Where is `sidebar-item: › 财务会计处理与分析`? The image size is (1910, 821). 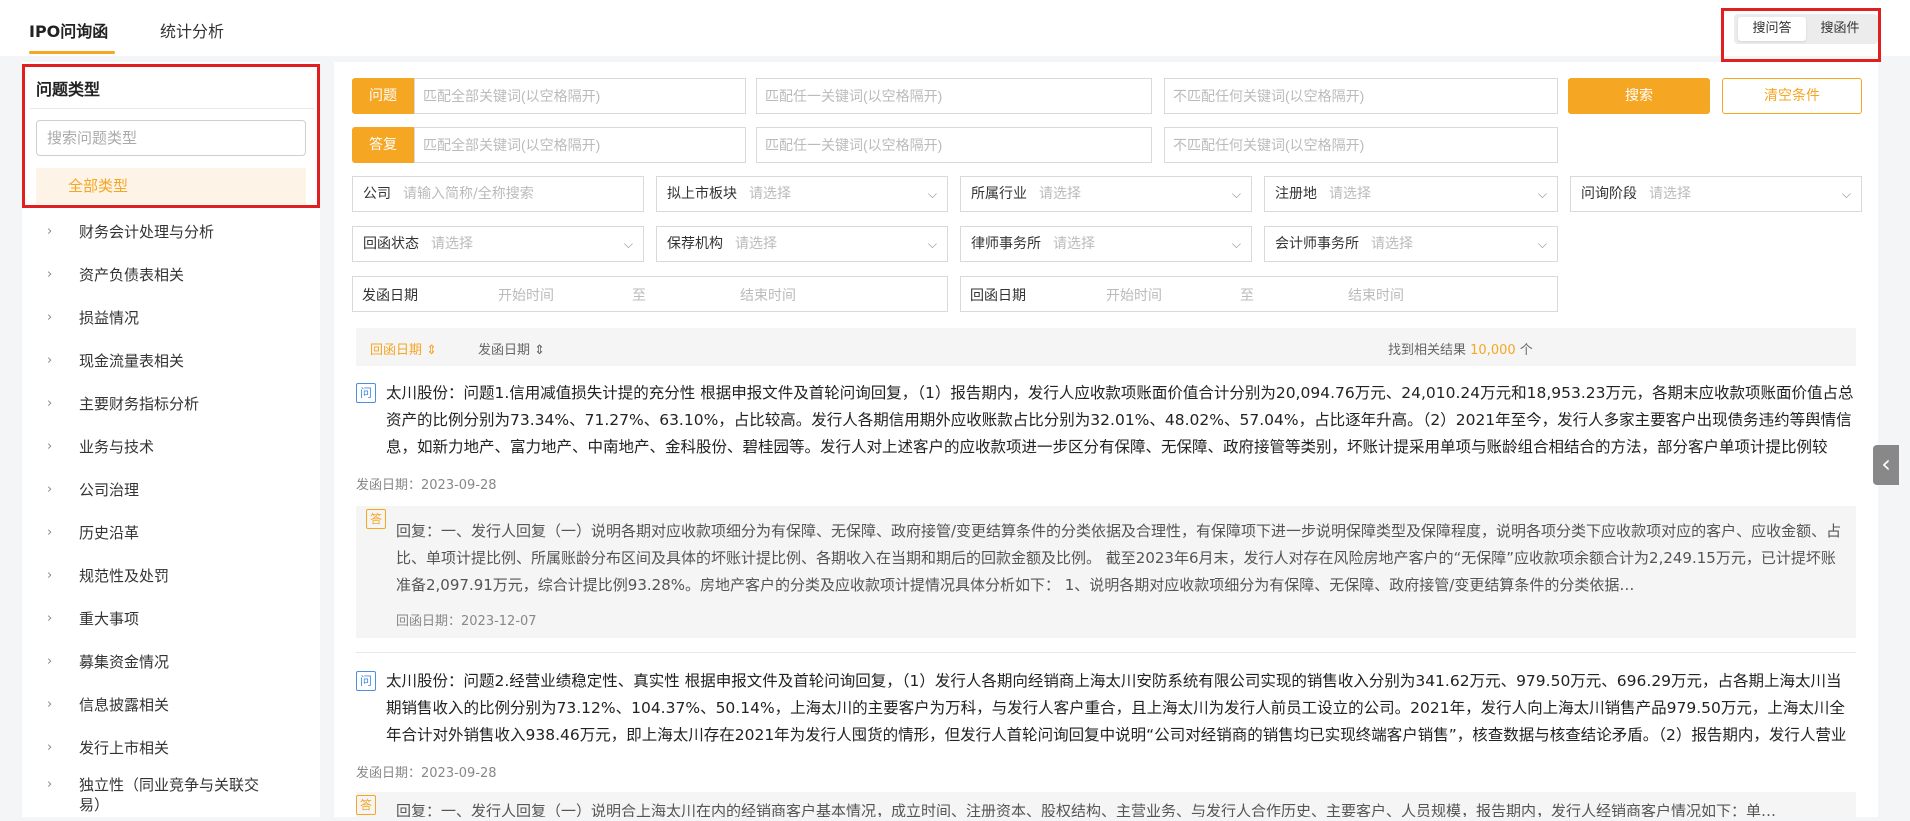
sidebar-item: › 财务会计处理与分析 is located at coordinates (171, 231).